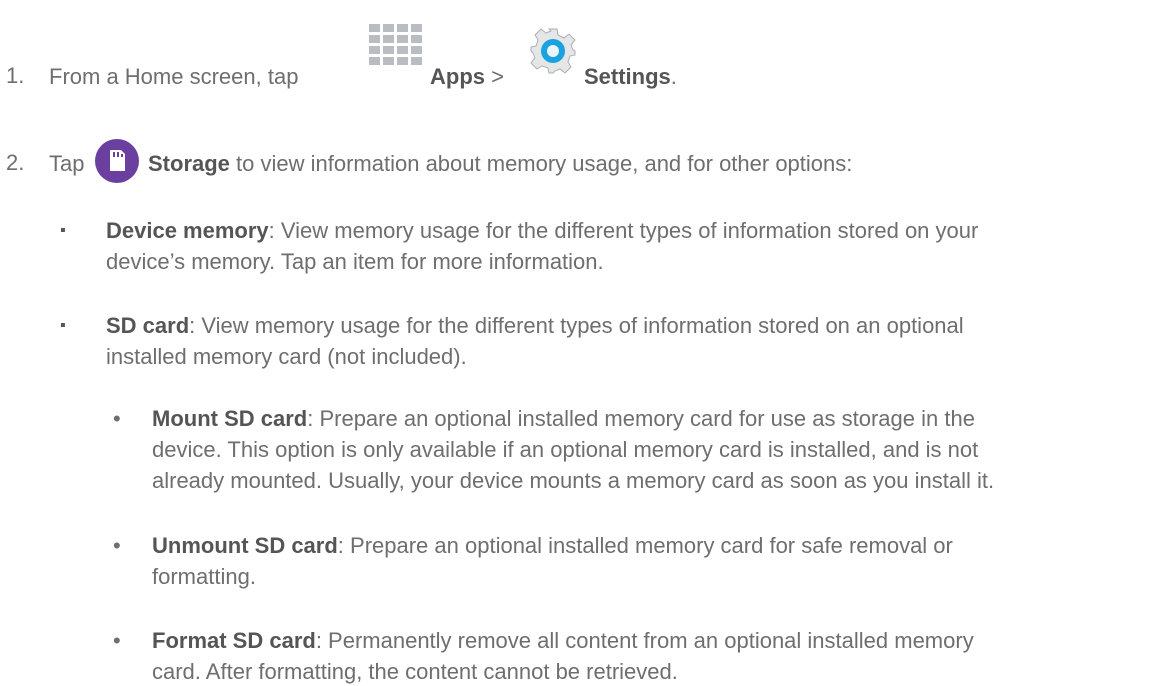 Image resolution: width=1175 pixels, height=686 pixels. I want to click on subbullet-term: Unmount SD card, so click(245, 545).